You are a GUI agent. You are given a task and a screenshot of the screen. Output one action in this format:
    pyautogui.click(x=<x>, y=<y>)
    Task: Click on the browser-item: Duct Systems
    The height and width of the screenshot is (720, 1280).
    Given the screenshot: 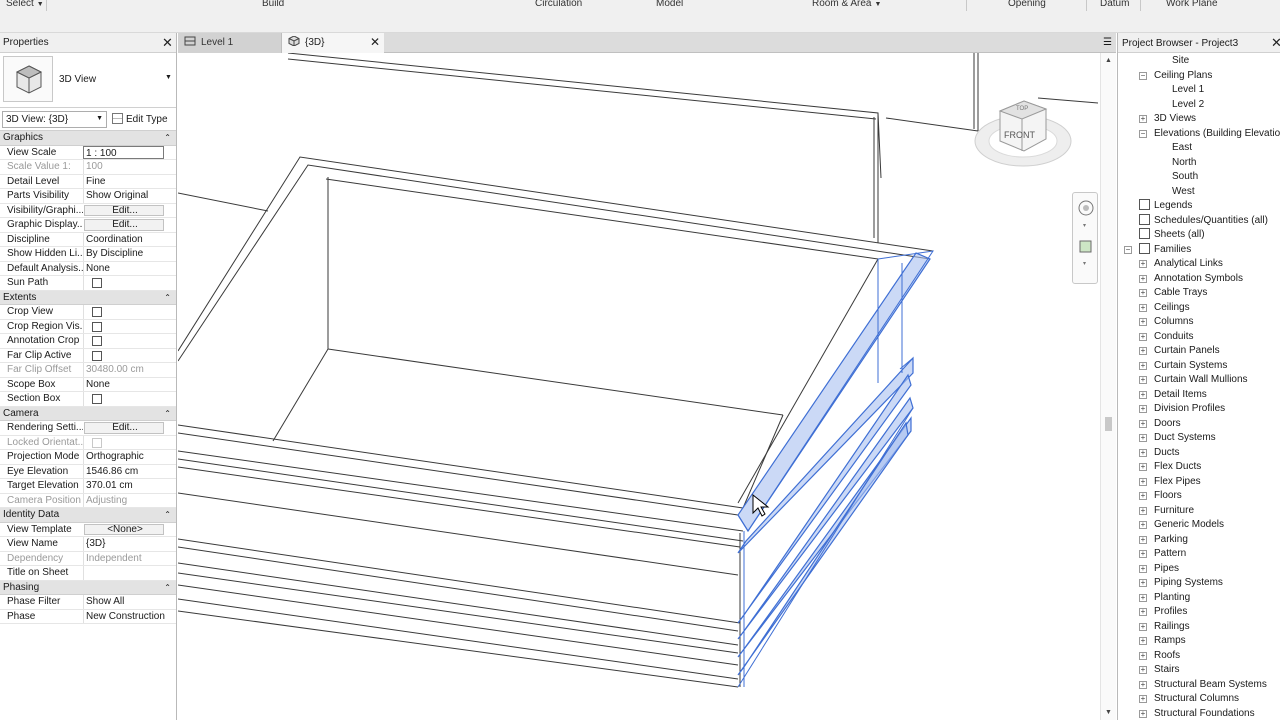 What is the action you would take?
    pyautogui.click(x=1185, y=438)
    